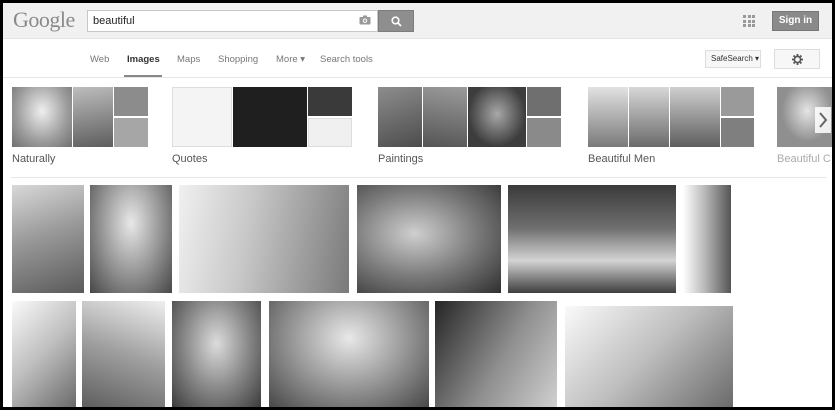  I want to click on apps-grid-icon, so click(749, 21).